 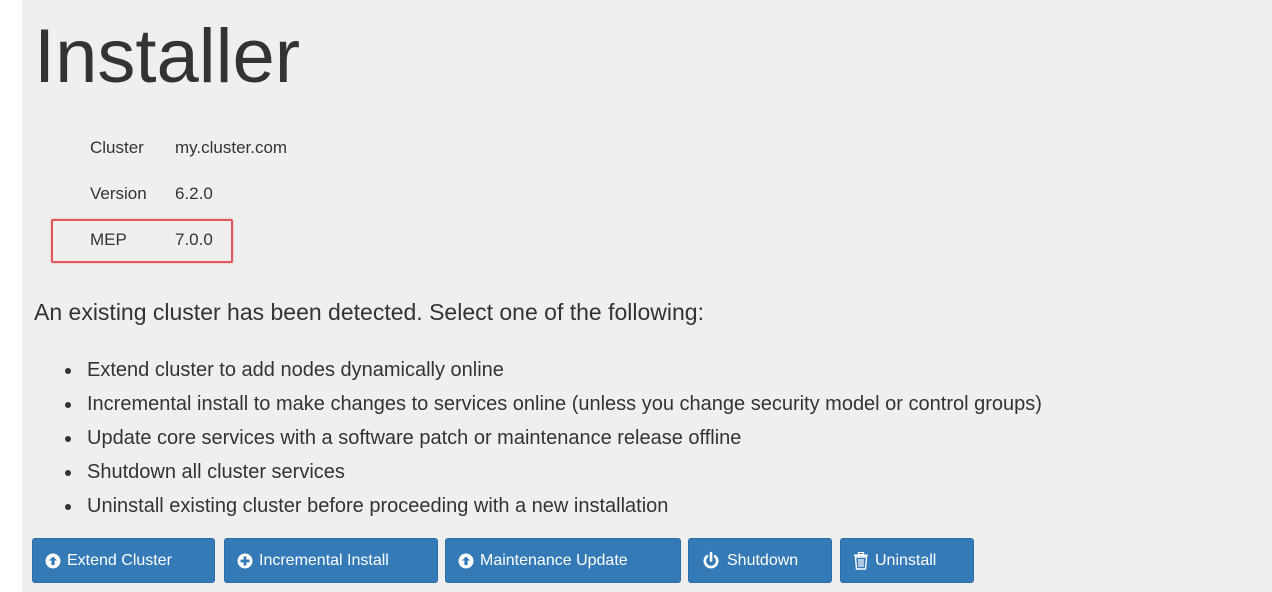 What do you see at coordinates (861, 560) in the screenshot?
I see `trash-icon` at bounding box center [861, 560].